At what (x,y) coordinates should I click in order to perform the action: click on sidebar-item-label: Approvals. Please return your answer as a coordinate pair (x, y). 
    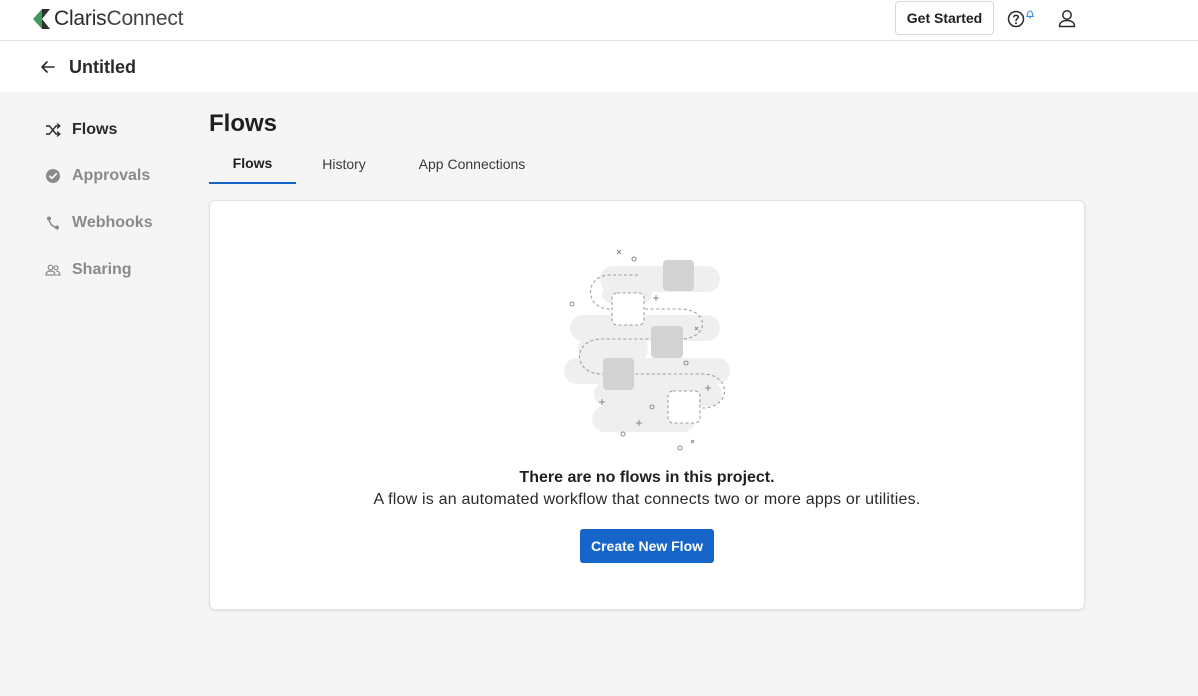
    Looking at the image, I should click on (111, 175).